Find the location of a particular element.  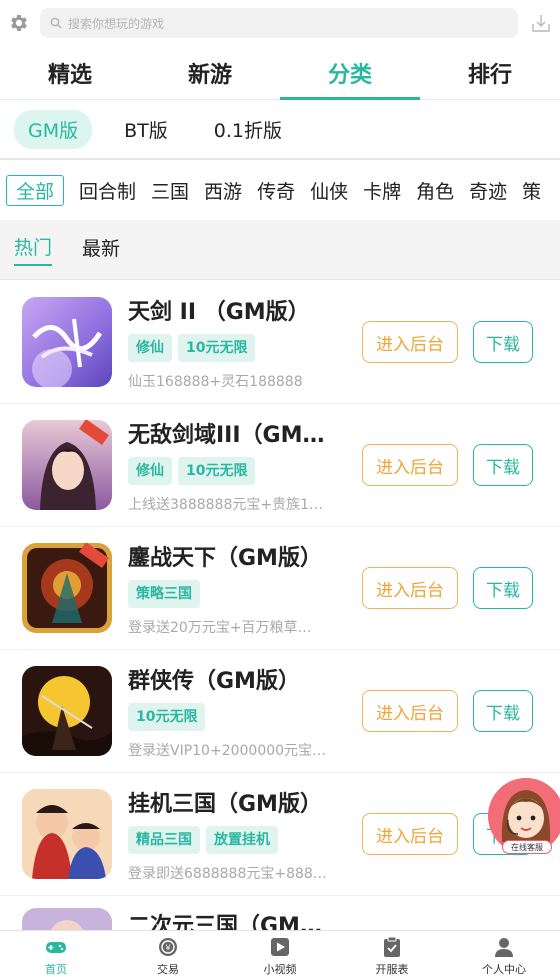

category-legend: 传奇 is located at coordinates (276, 190).